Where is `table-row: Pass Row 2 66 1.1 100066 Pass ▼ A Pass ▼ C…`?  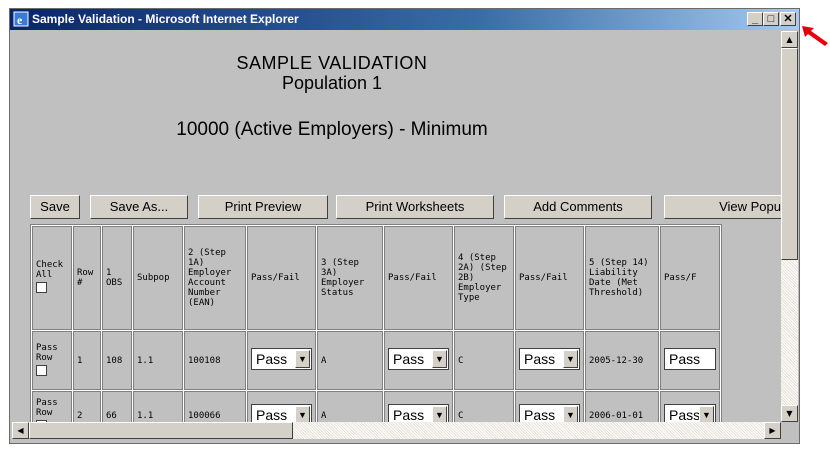 table-row: Pass Row 2 66 1.1 100066 Pass ▼ A Pass ▼ C… is located at coordinates (376, 406).